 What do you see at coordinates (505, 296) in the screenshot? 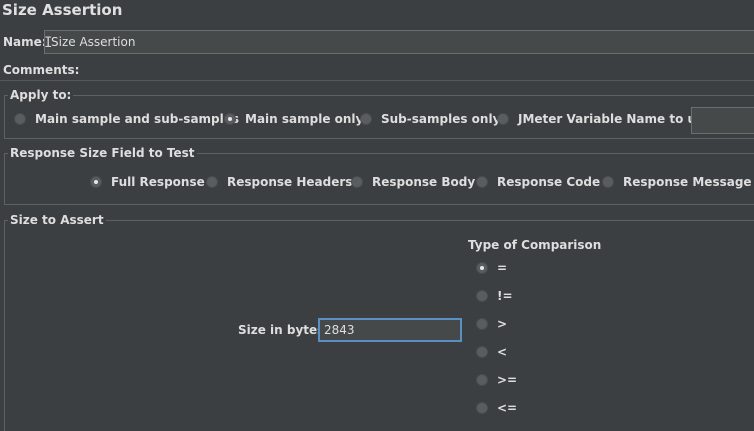
I see `radio-label: !=` at bounding box center [505, 296].